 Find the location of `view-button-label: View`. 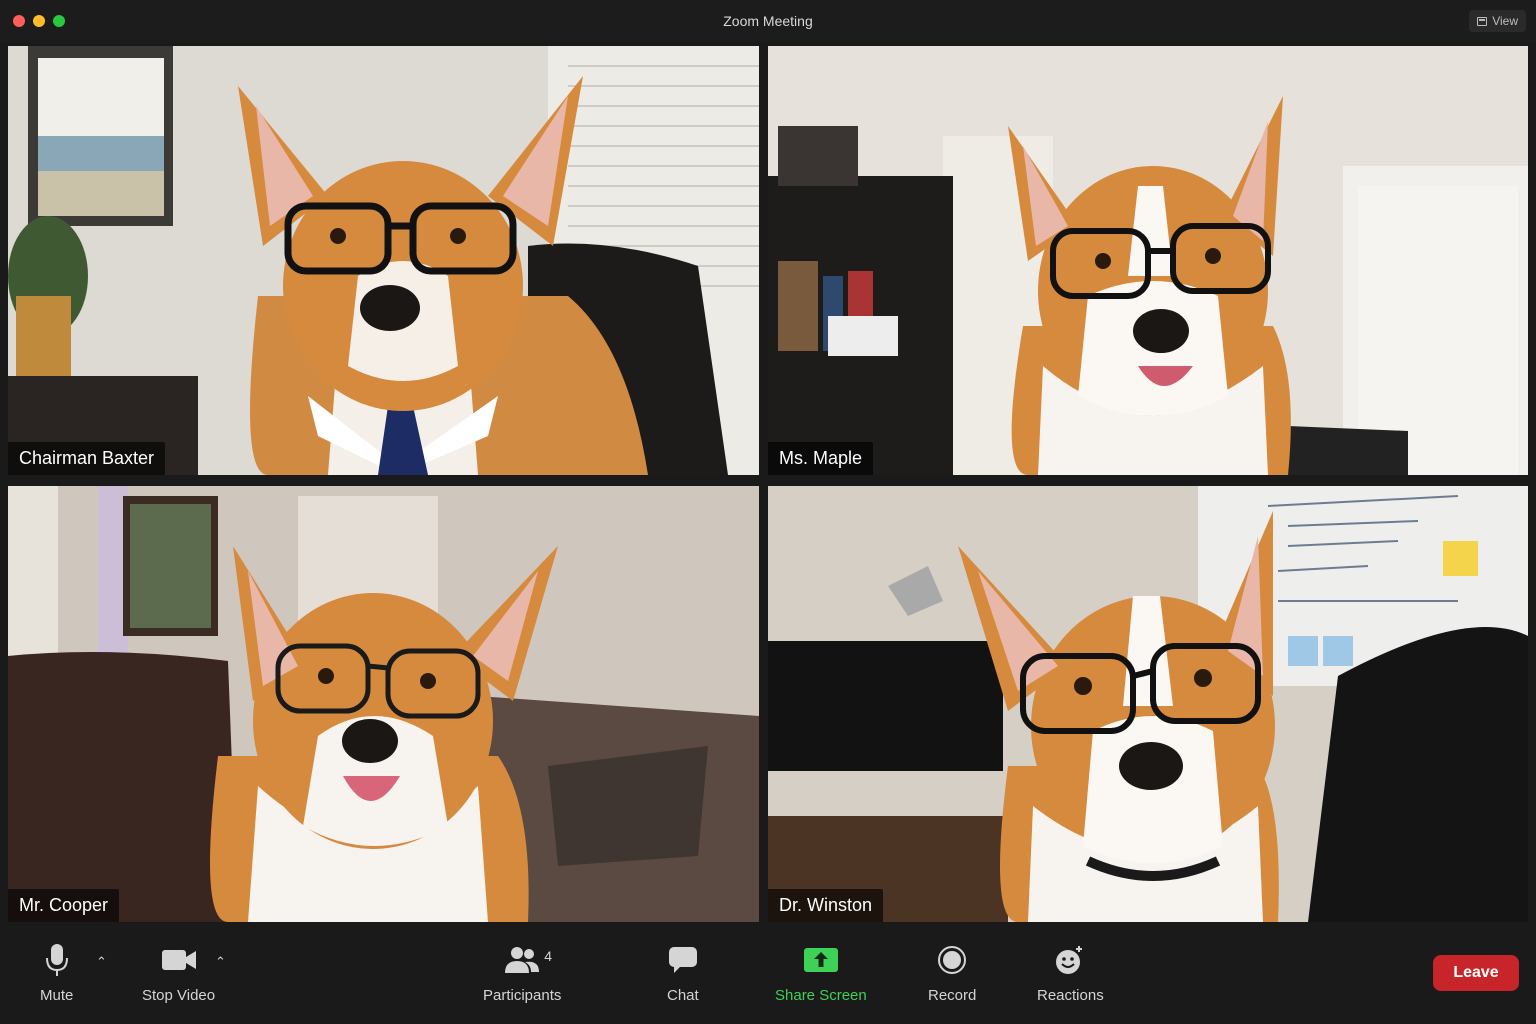

view-button-label: View is located at coordinates (1505, 21).